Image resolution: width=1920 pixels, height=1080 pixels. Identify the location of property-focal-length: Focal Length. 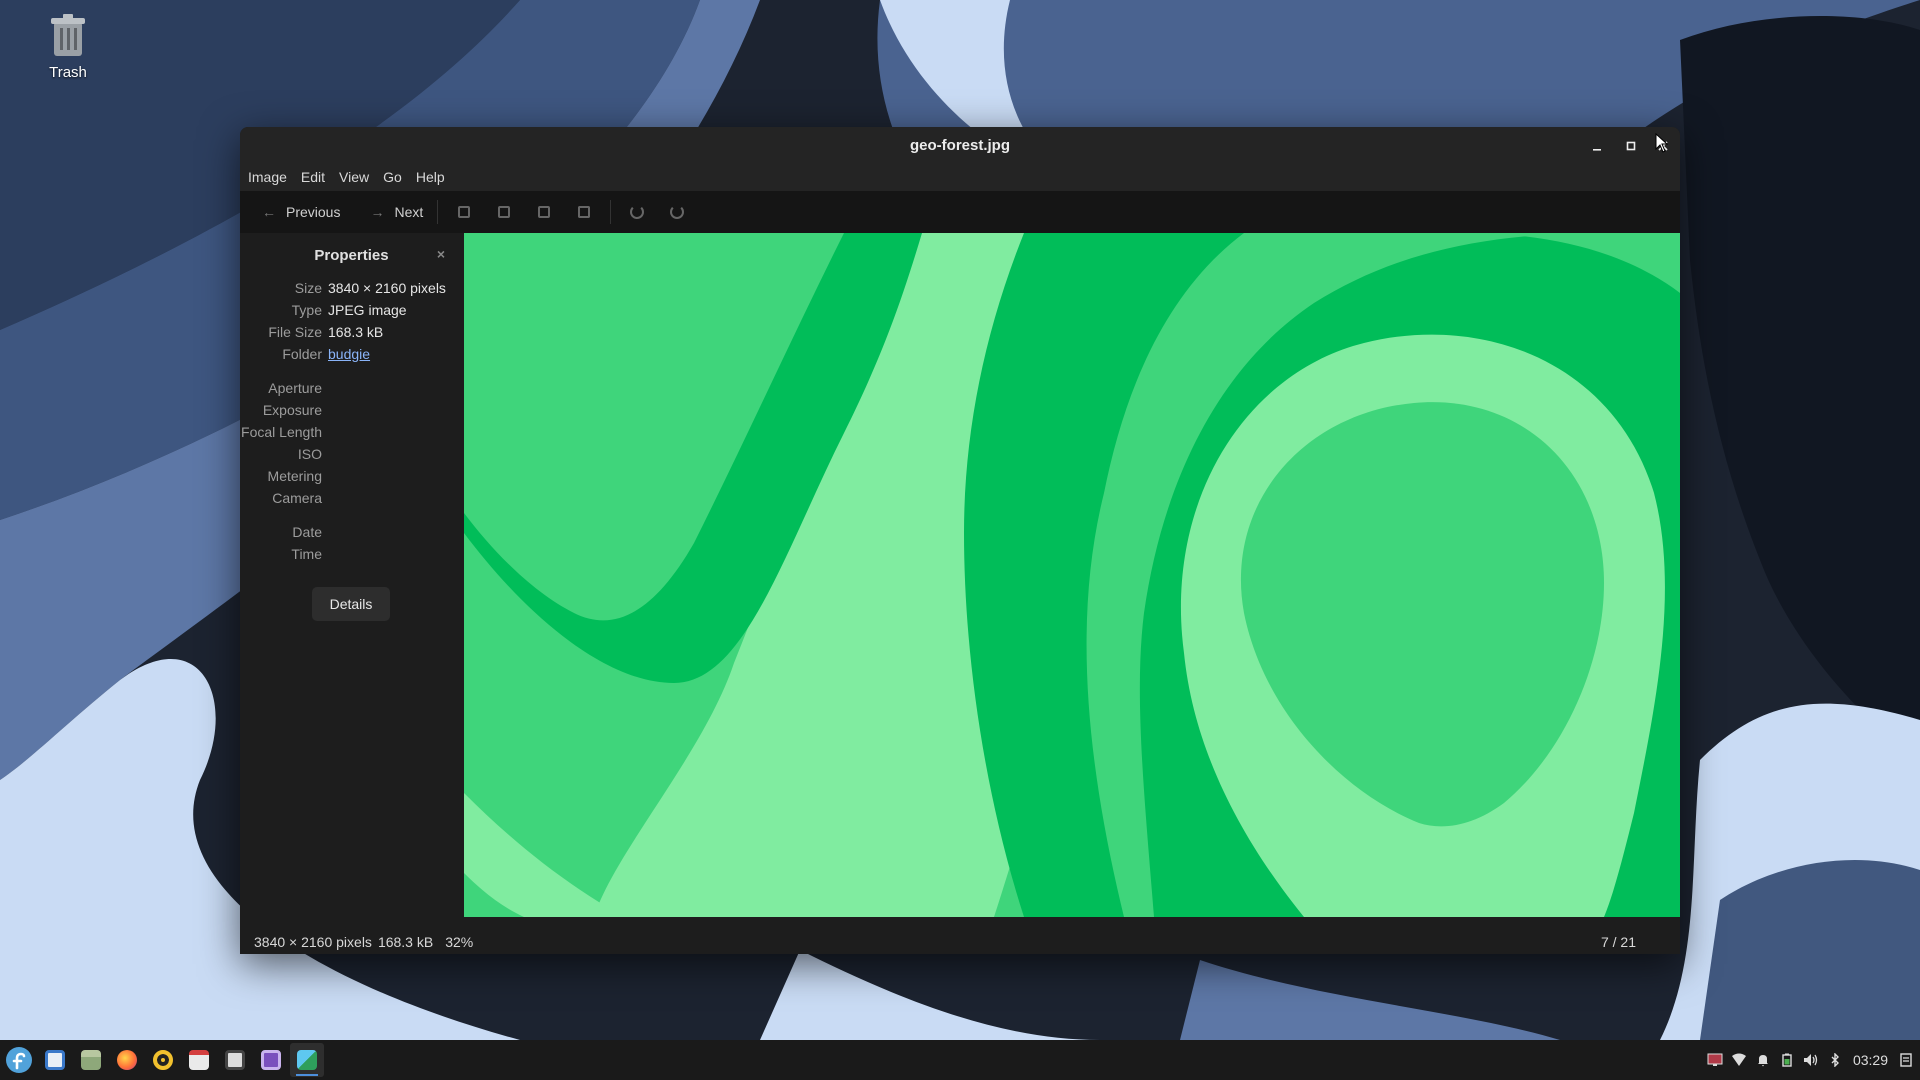
(351, 432).